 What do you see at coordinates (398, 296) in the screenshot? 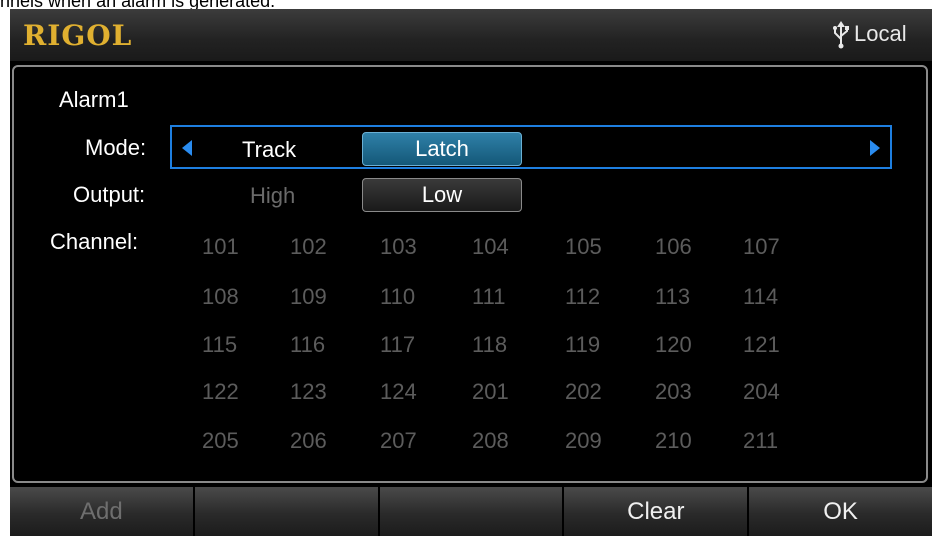
I see `channel-item: 110` at bounding box center [398, 296].